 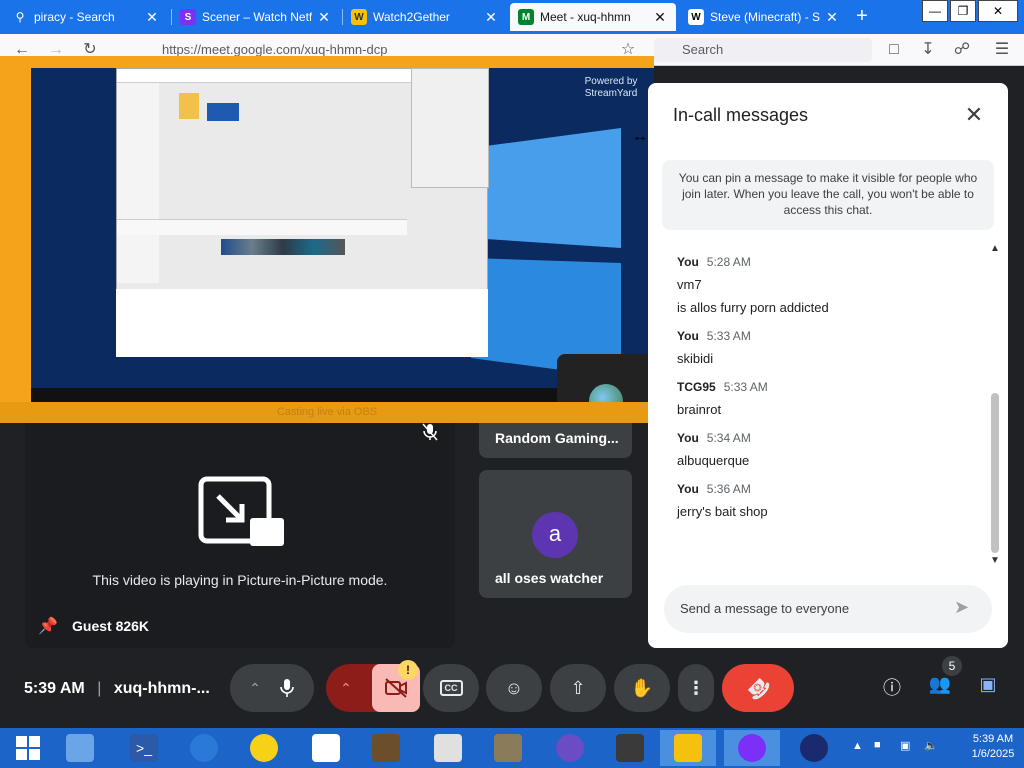 I want to click on more-options-button: ⋮, so click(x=696, y=688).